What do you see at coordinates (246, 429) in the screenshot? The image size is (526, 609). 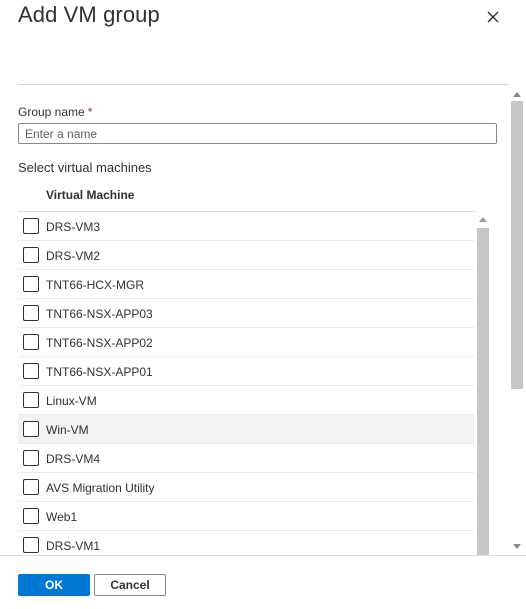 I see `vm-row: Win-VM` at bounding box center [246, 429].